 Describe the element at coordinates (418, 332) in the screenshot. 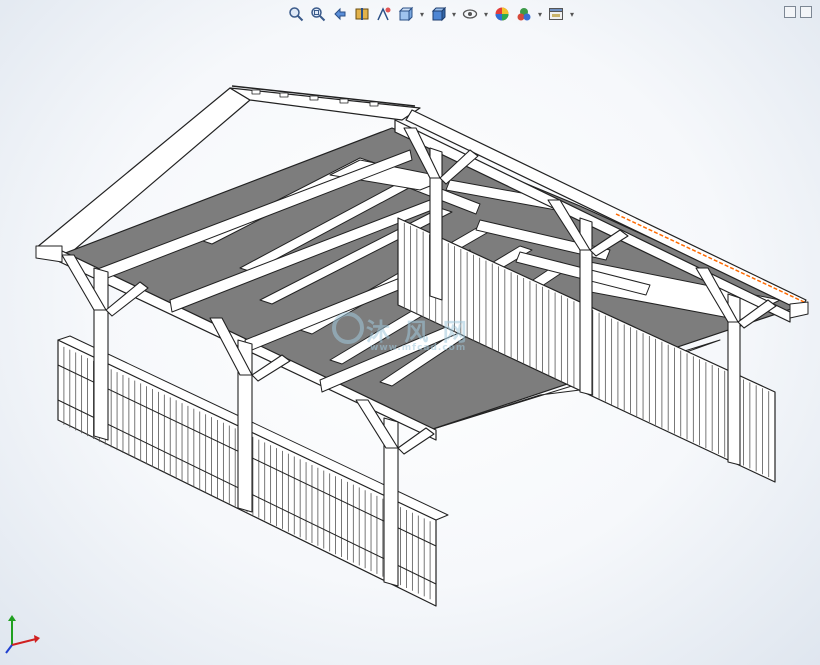

I see `watermark-main-text: 沐 风 网` at that location.